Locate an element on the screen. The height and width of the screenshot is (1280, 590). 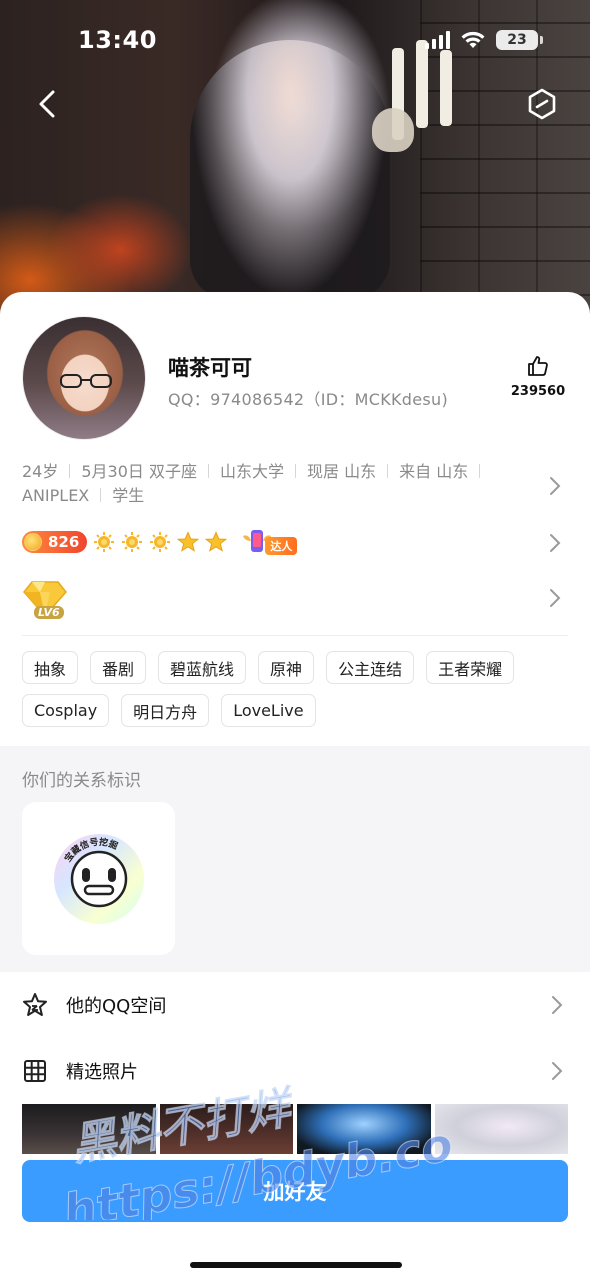
add-friend-button: 加好友 is located at coordinates (295, 1191).